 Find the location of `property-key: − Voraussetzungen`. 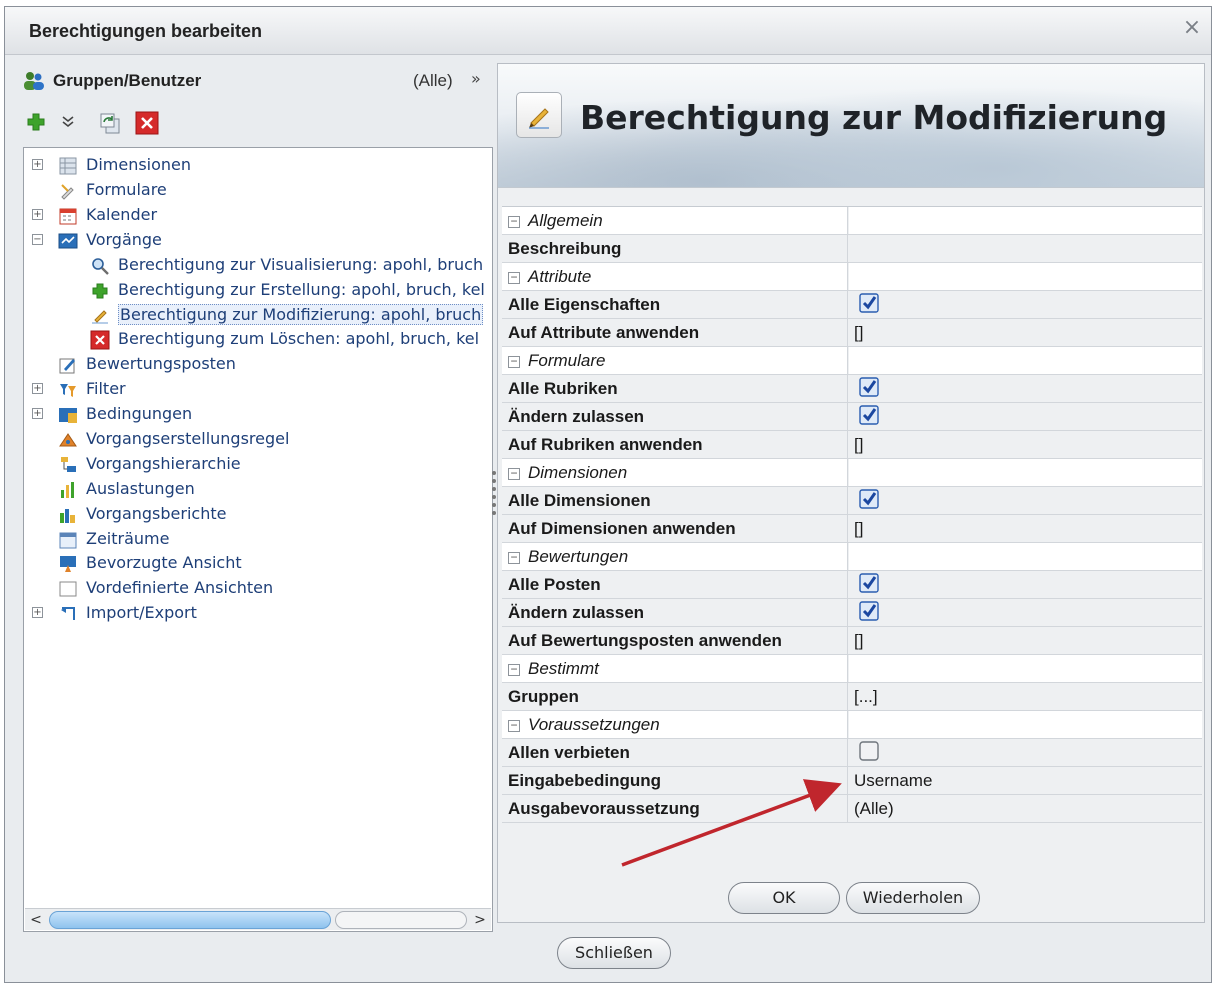

property-key: − Voraussetzungen is located at coordinates (675, 724).